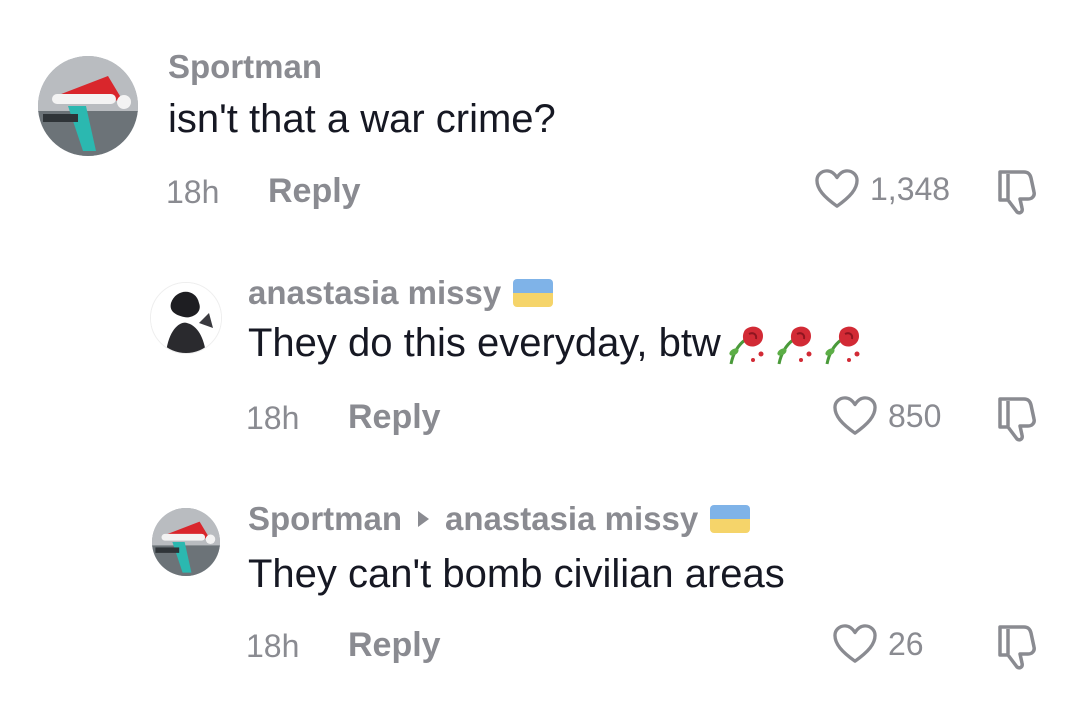  I want to click on username: Sportman, so click(245, 67).